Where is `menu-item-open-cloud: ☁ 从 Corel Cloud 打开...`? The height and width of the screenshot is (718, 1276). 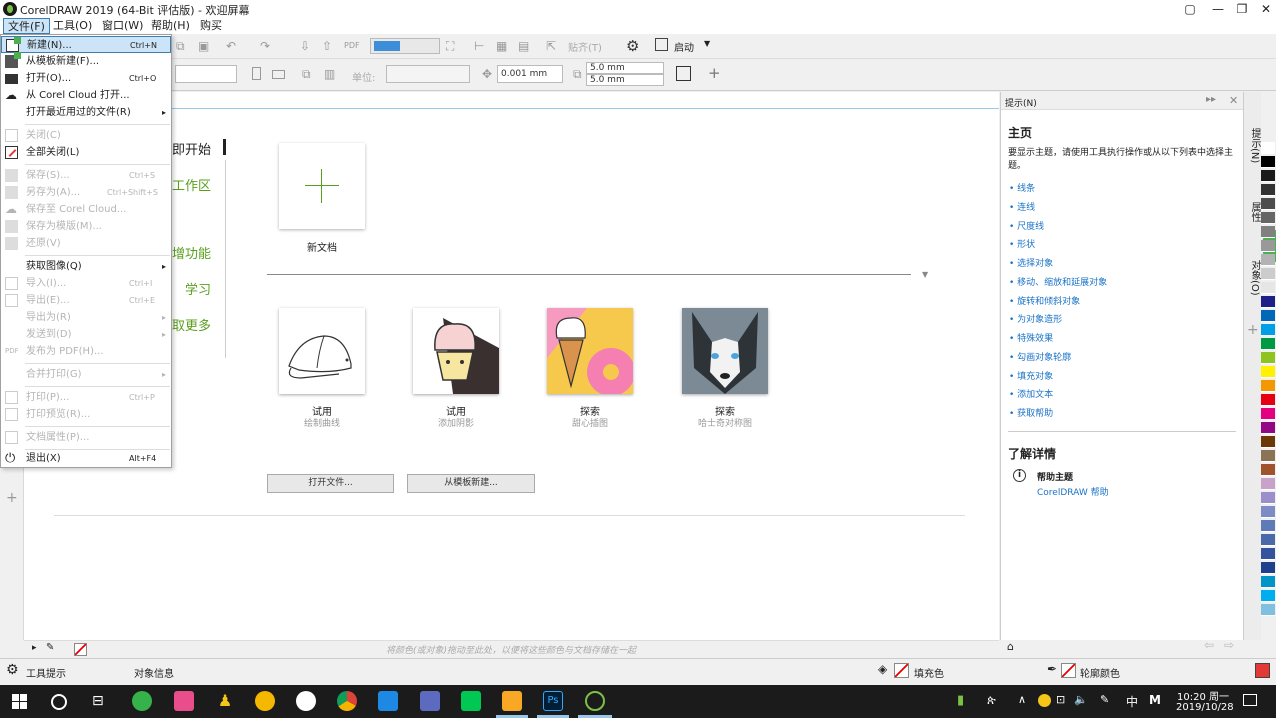 menu-item-open-cloud: ☁ 从 Corel Cloud 打开... is located at coordinates (86, 95).